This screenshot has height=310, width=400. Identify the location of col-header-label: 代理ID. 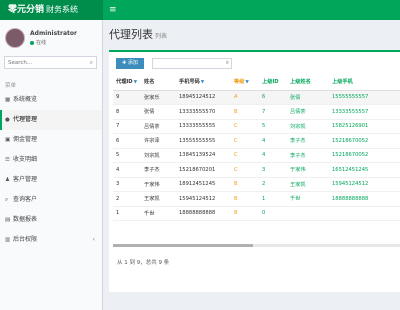
(124, 82).